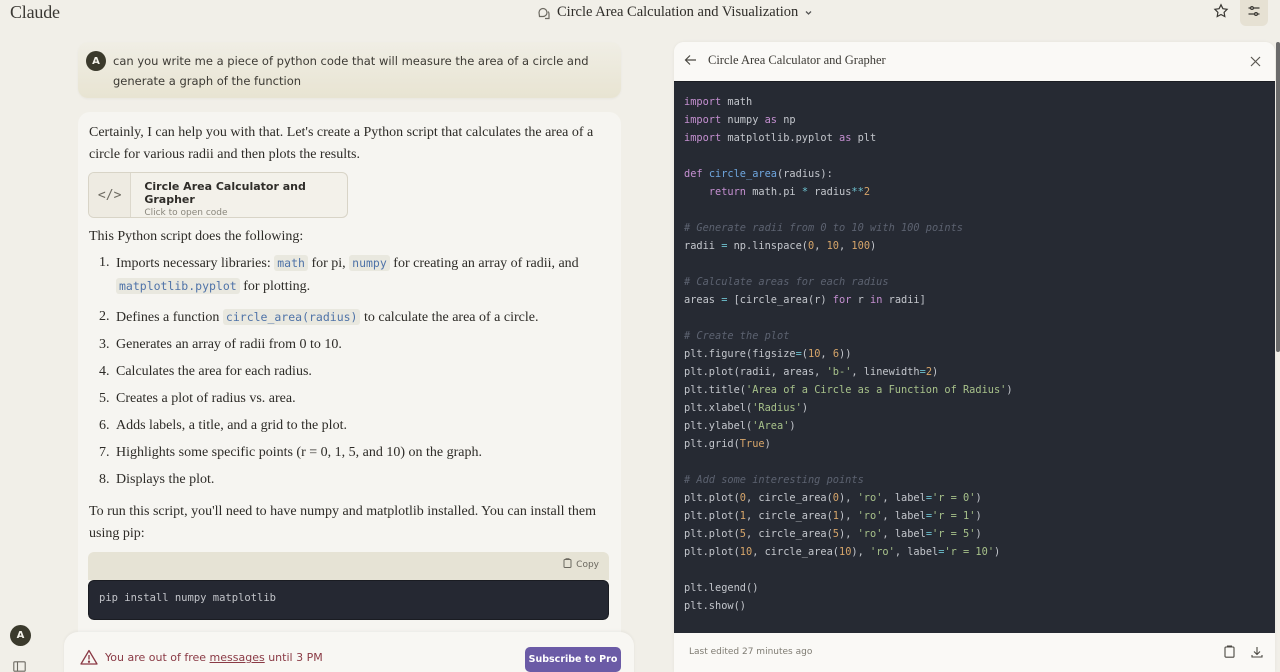  Describe the element at coordinates (974, 354) in the screenshot. I see `code-line: plt.figure(figsize=(10, 6))` at that location.